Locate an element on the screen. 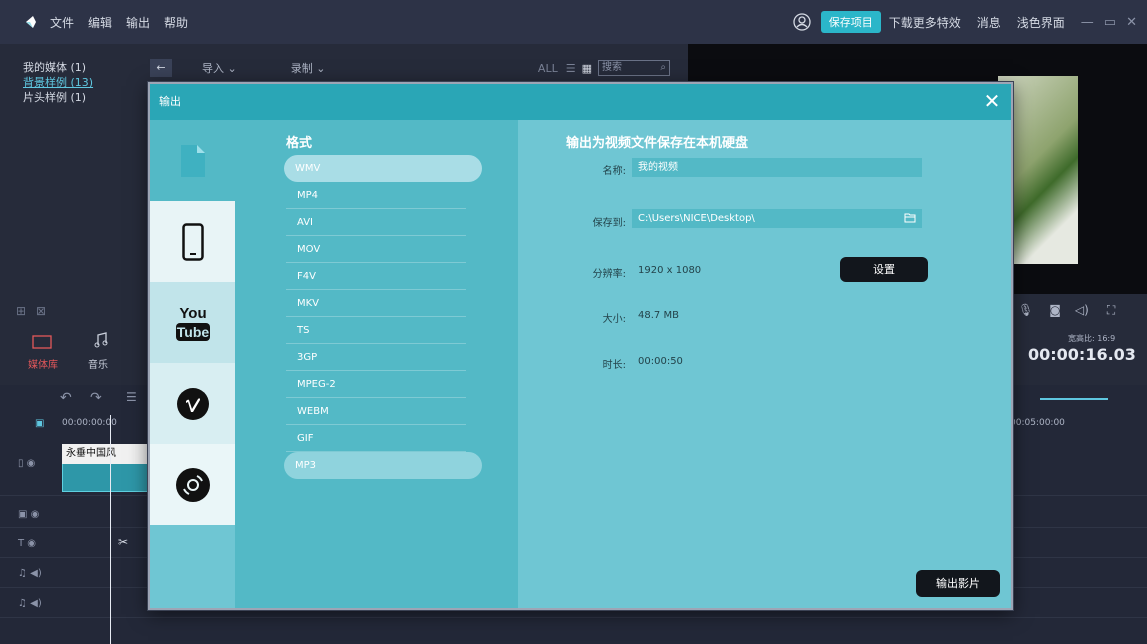 Image resolution: width=1147 pixels, height=644 pixels. tab-youtube: You Tube is located at coordinates (192, 322).